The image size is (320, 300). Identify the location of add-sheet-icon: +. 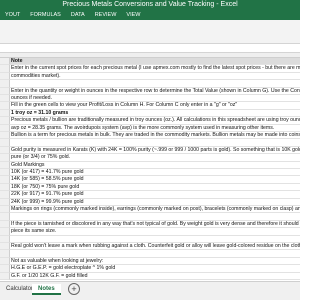
(74, 289).